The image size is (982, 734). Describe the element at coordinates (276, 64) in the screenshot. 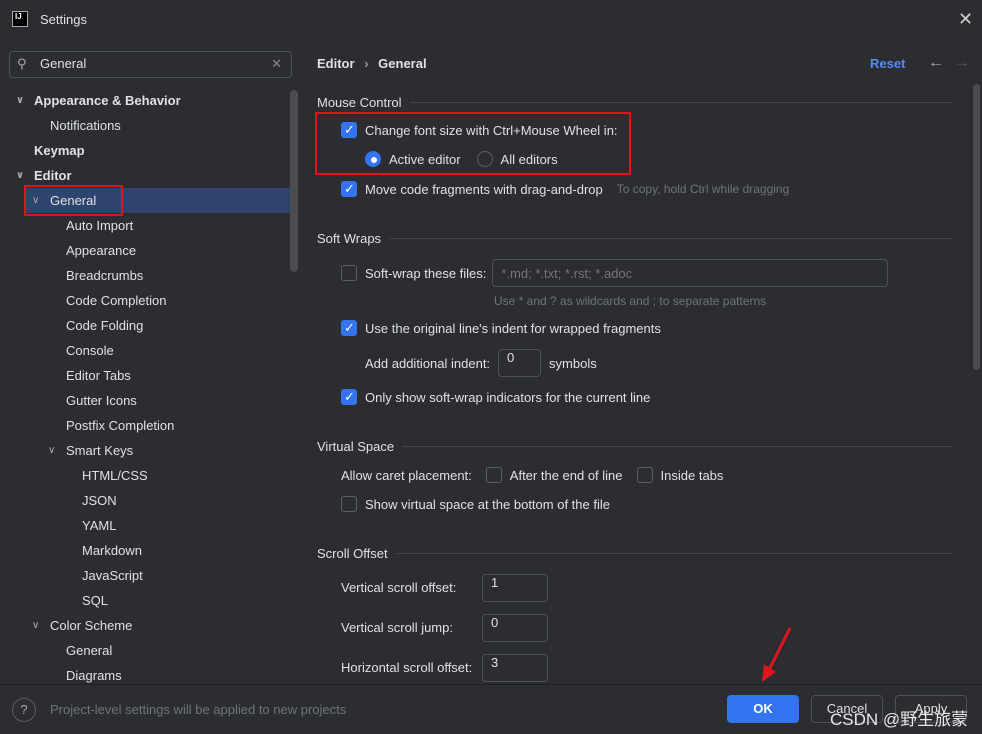

I see `clear-search-icon: ✕` at that location.